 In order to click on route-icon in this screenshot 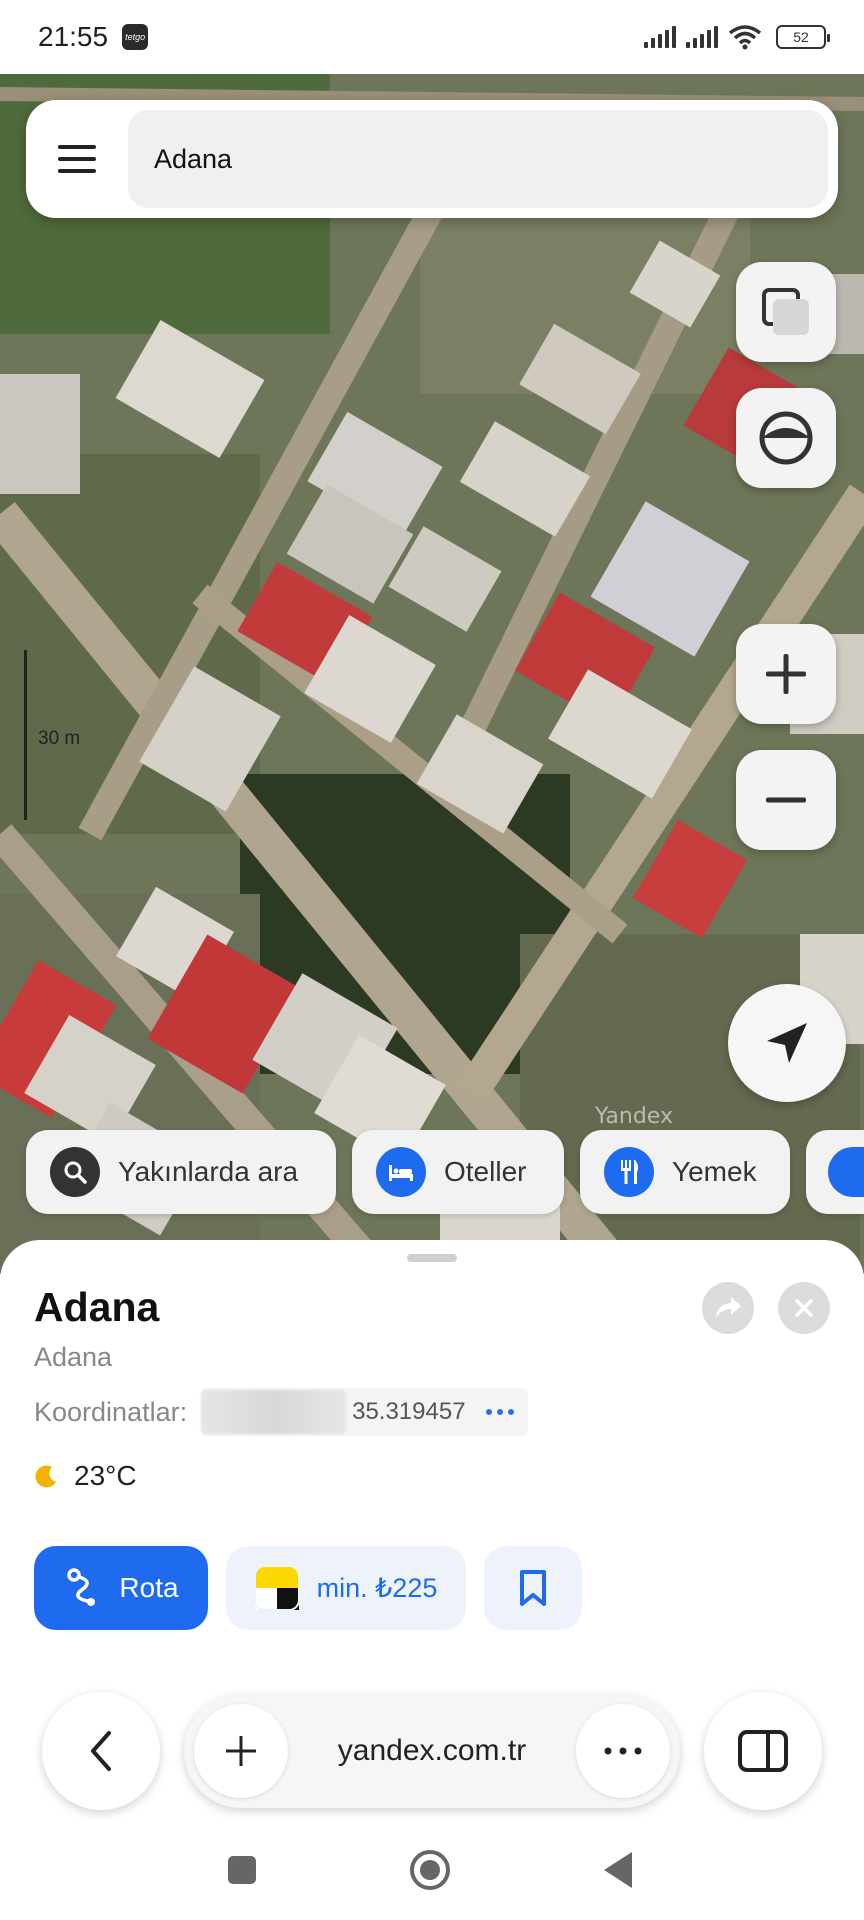, I will do `click(81, 1587)`.